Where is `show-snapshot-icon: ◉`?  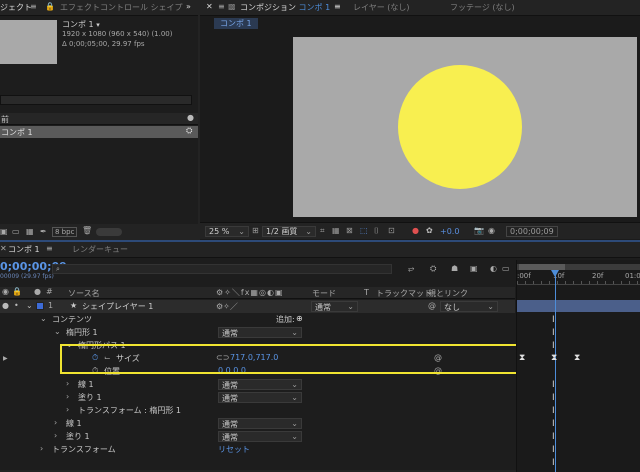
show-snapshot-icon: ◉ is located at coordinates (491, 230).